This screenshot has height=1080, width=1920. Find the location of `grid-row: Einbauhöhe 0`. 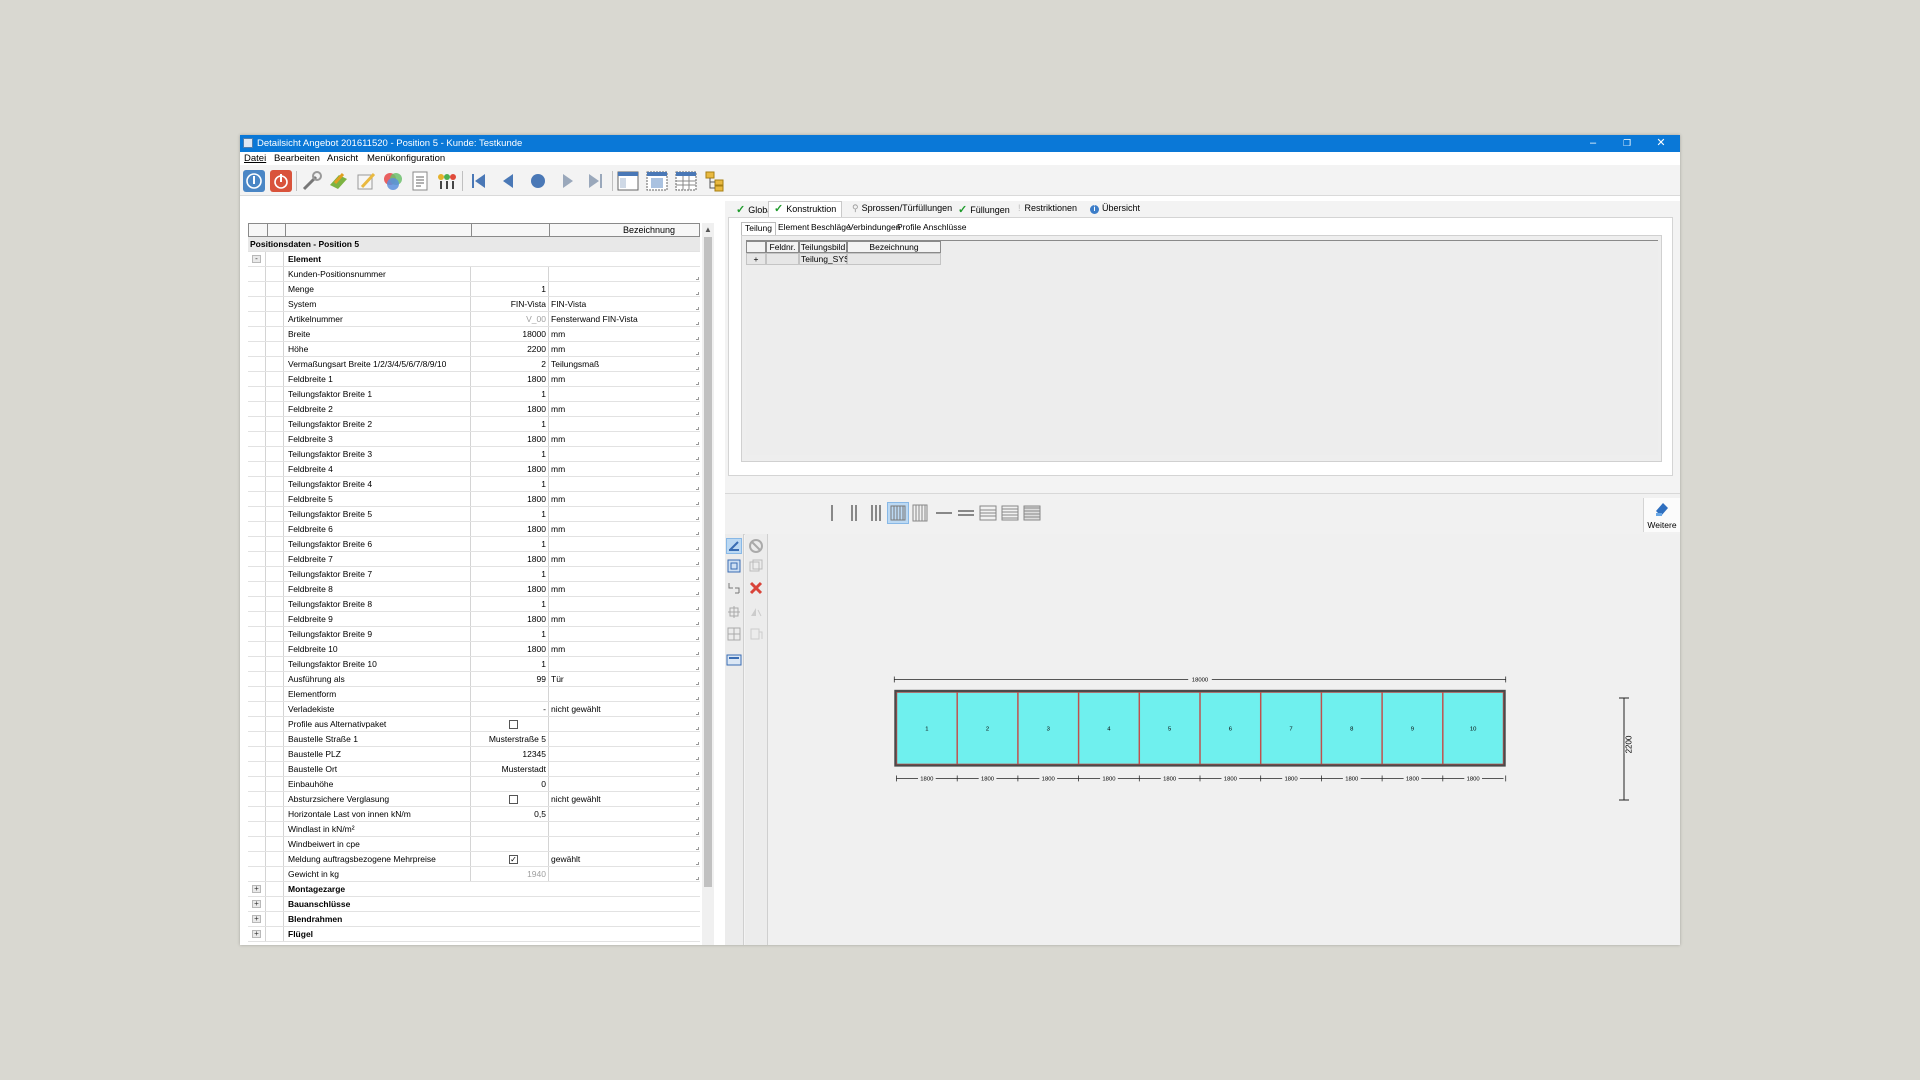

grid-row: Einbauhöhe 0 is located at coordinates (474, 784).